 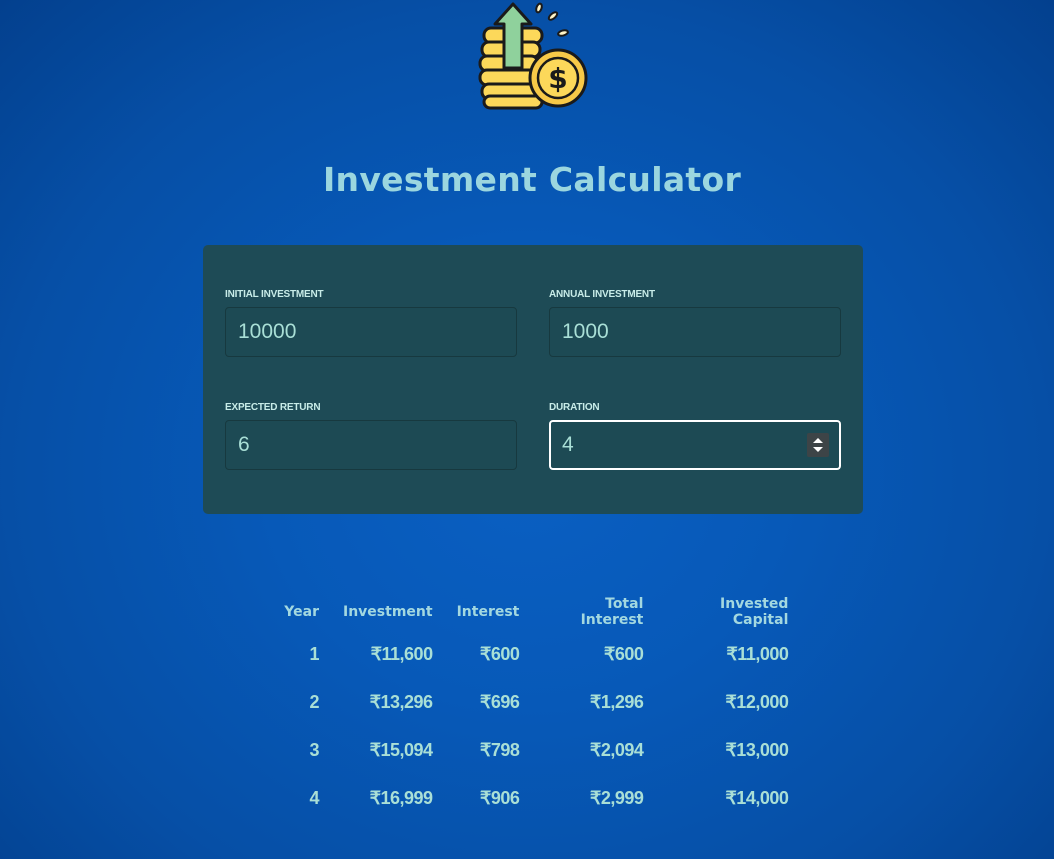 I want to click on cell-total-interest: ₹2,094, so click(x=616, y=749).